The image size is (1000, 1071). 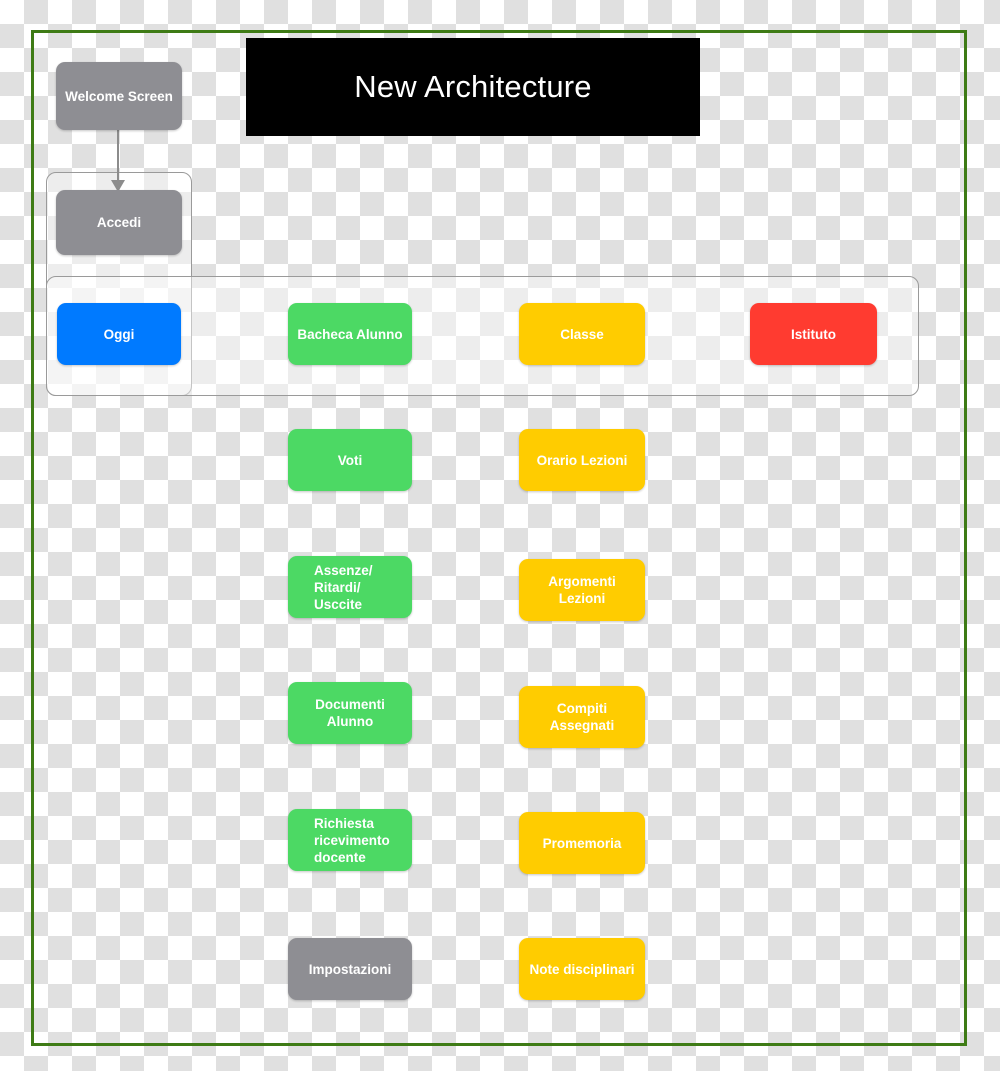 I want to click on node-label-line: Usccite, so click(x=338, y=604).